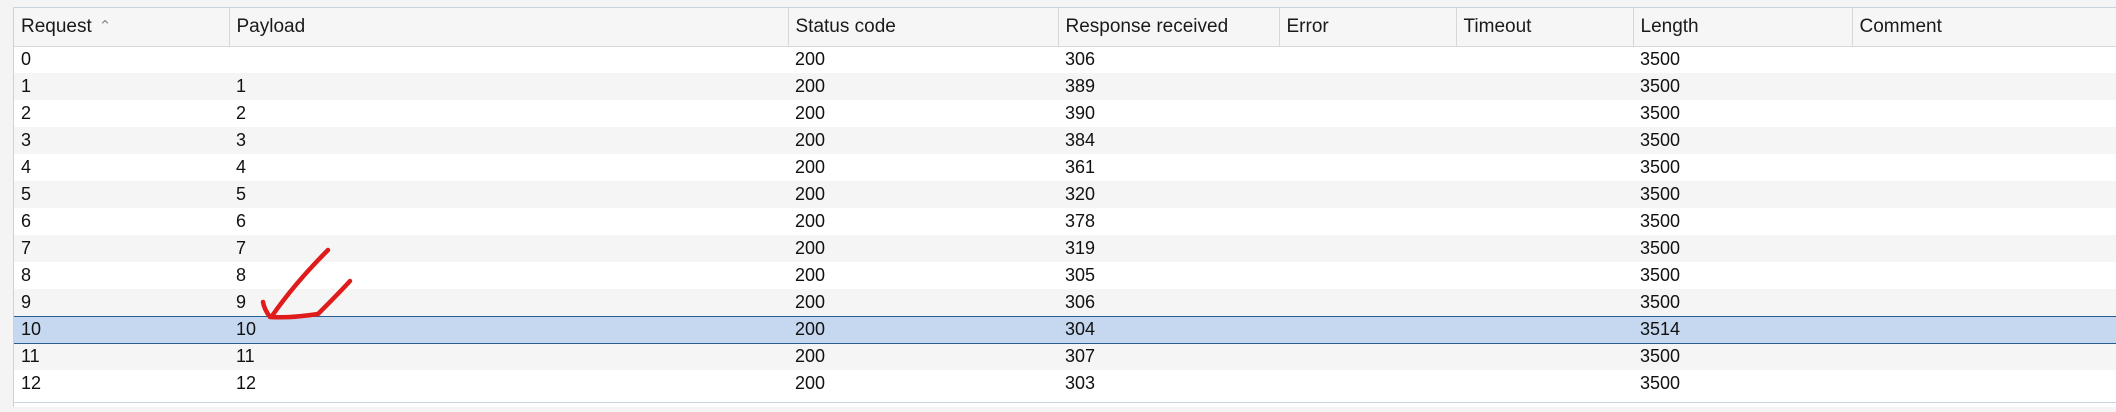 The height and width of the screenshot is (412, 2116). What do you see at coordinates (508, 113) in the screenshot?
I see `cell-payload: 2` at bounding box center [508, 113].